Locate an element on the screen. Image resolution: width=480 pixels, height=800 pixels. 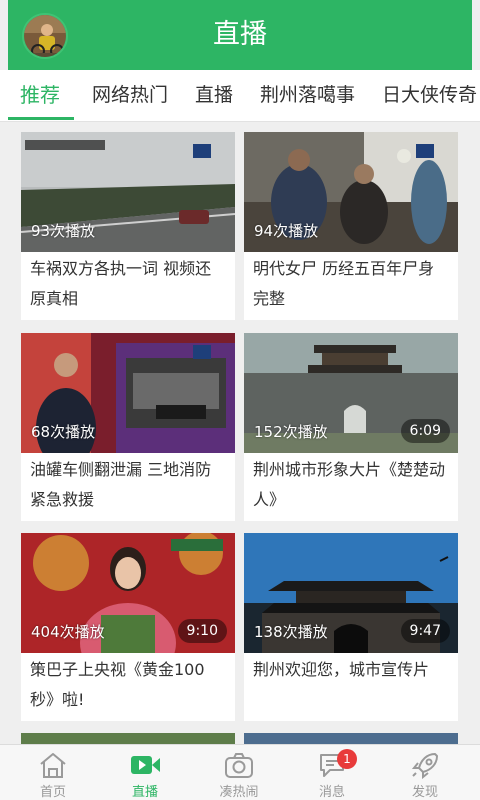
video-card: 68次播放 油罐车侧翻泄漏 三地消防紧急救援 is located at coordinates (128, 427).